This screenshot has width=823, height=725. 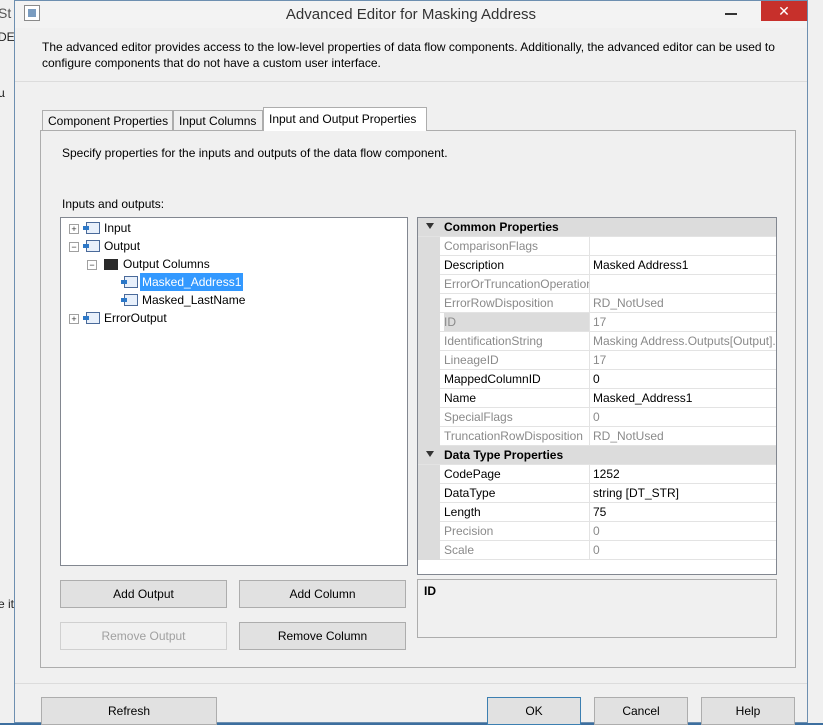 I want to click on minimize-icon, so click(x=731, y=14).